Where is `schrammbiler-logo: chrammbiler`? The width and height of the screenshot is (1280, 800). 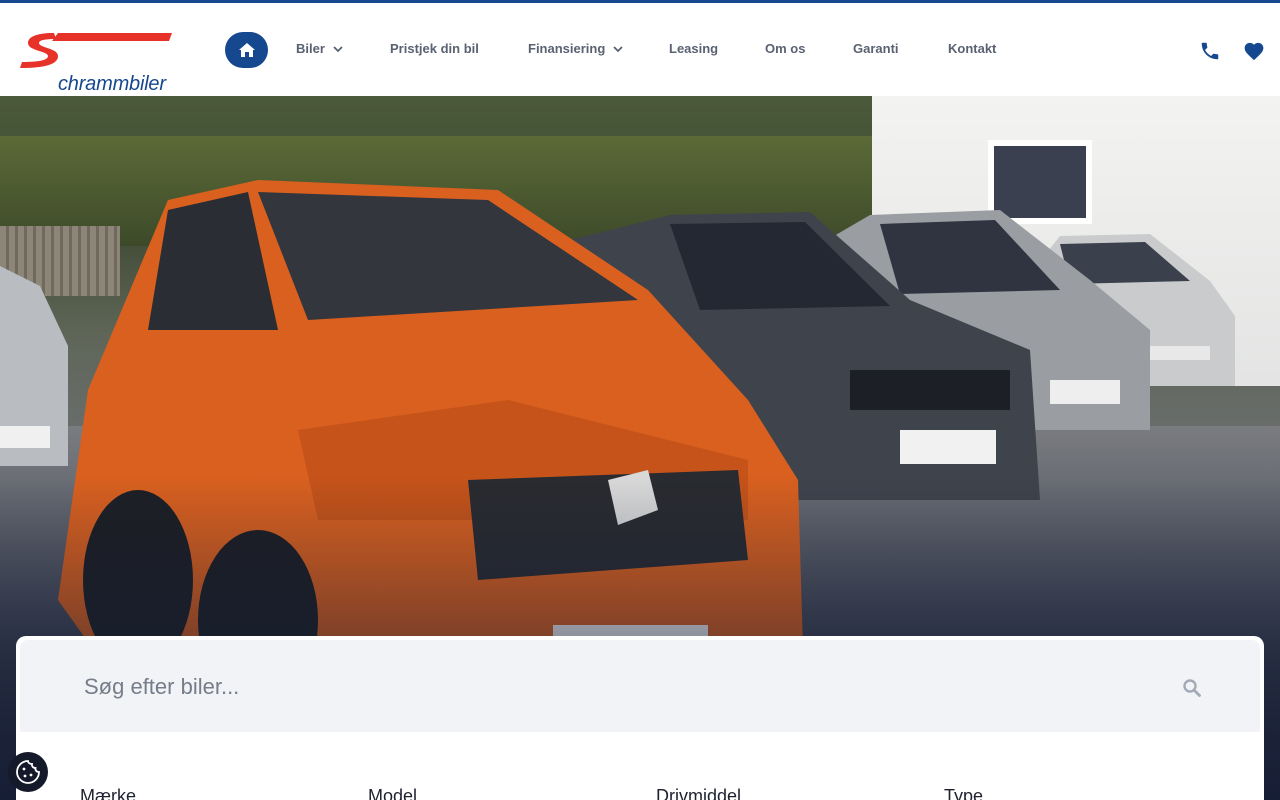 schrammbiler-logo: chrammbiler is located at coordinates (96, 62).